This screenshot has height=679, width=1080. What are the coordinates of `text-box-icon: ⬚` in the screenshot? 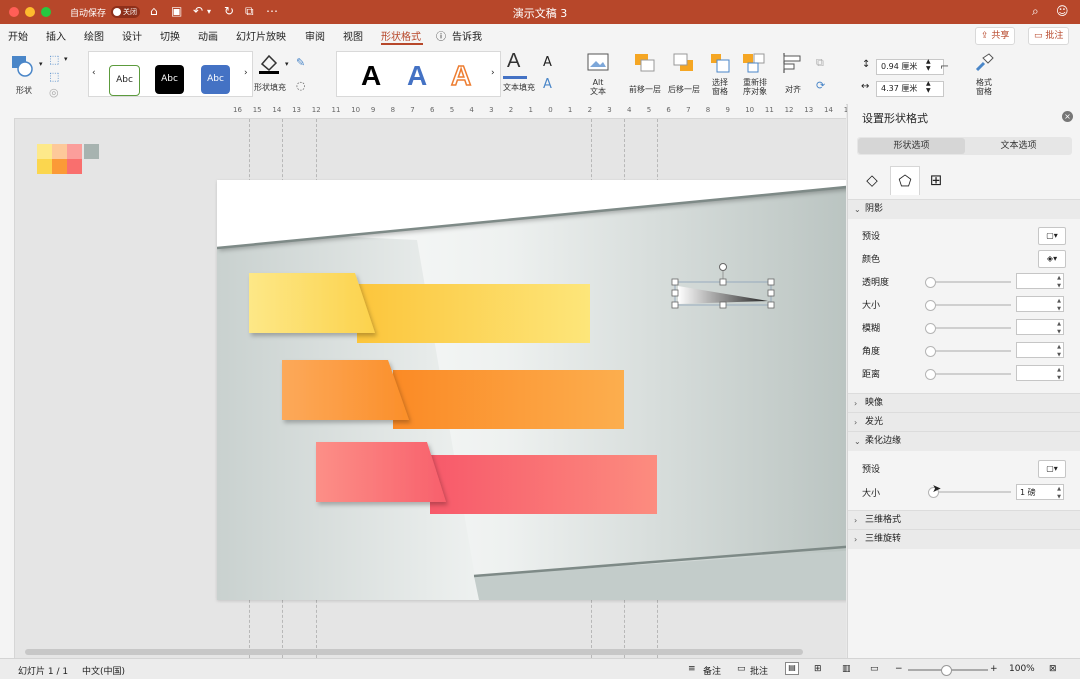 It's located at (54, 76).